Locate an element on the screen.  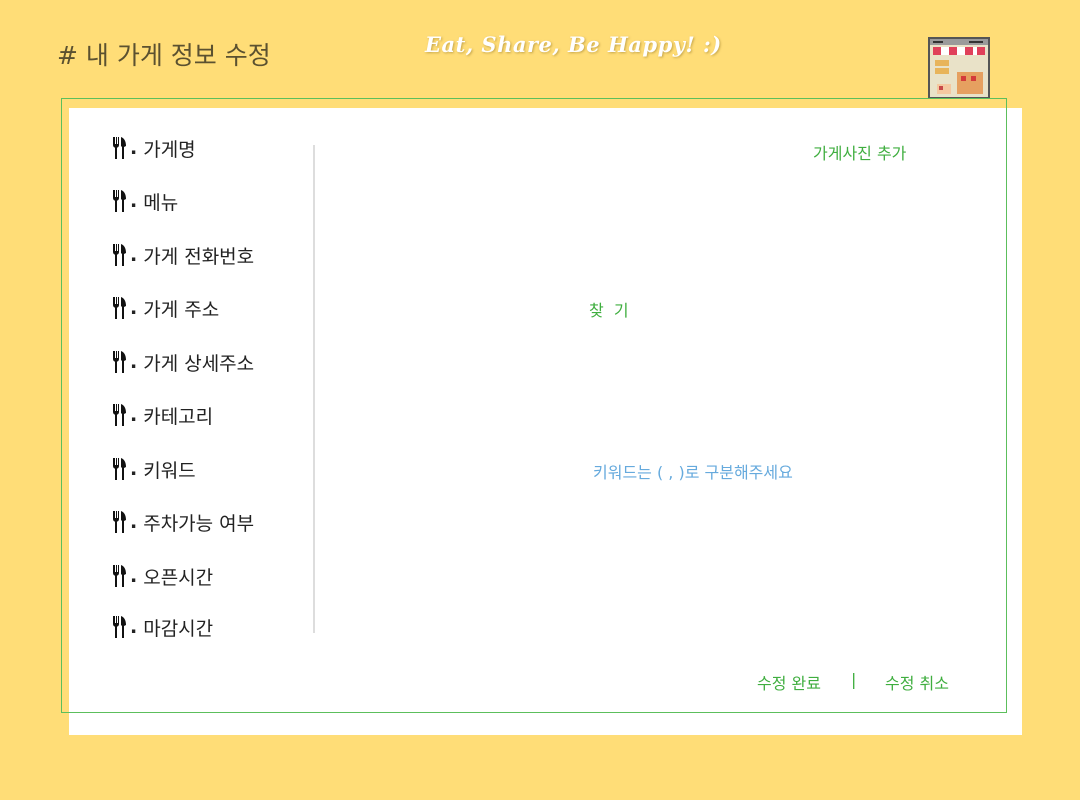
field-label-parking: . 주차가능 여부 is located at coordinates (183, 522).